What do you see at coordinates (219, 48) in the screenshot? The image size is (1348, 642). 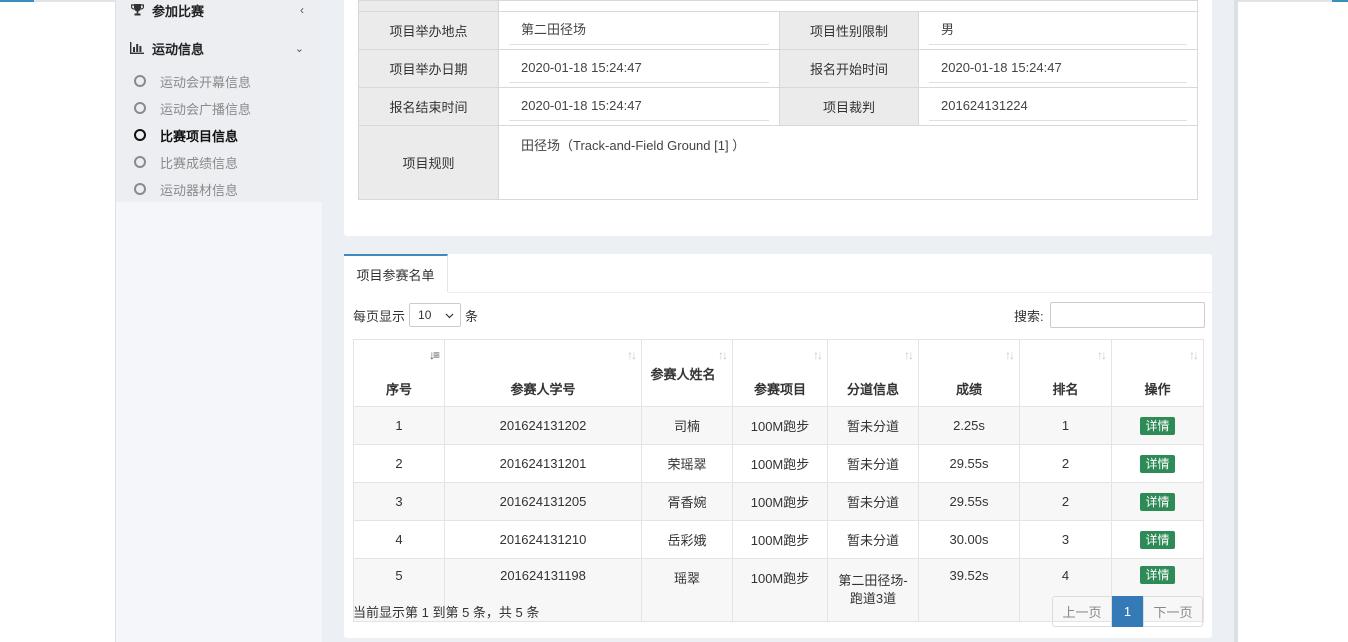 I see `sidebar-item-sport: 运动信息 ⌄` at bounding box center [219, 48].